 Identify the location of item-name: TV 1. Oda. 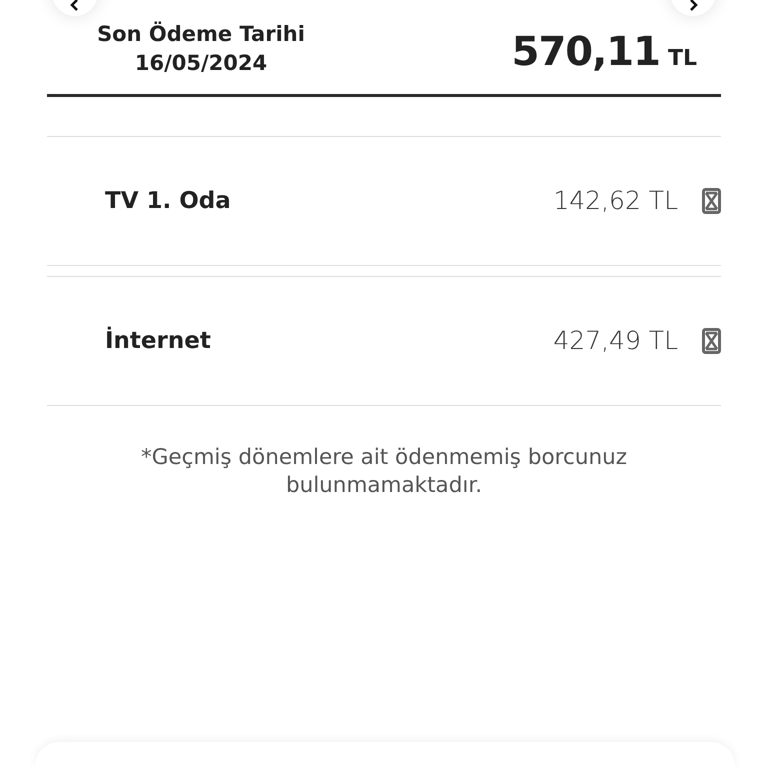
(168, 201).